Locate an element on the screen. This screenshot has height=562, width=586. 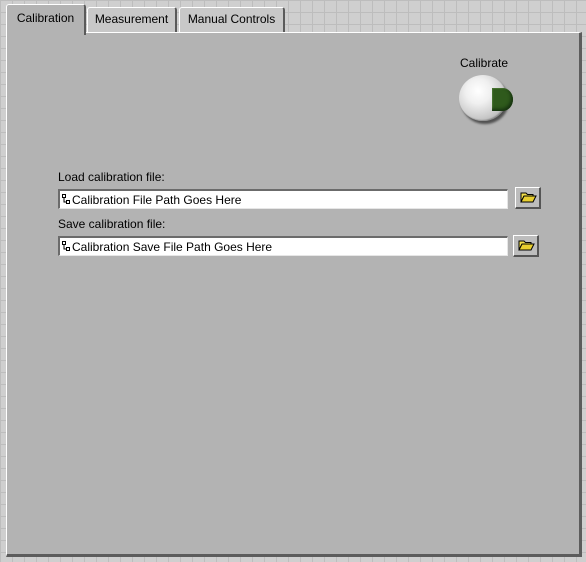
calibrate-label: Calibrate is located at coordinates (484, 63).